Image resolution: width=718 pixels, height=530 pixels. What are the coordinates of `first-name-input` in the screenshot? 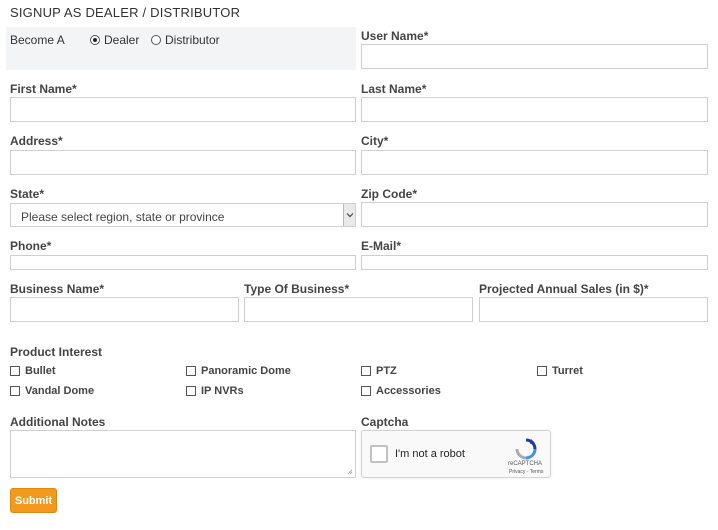 It's located at (183, 109).